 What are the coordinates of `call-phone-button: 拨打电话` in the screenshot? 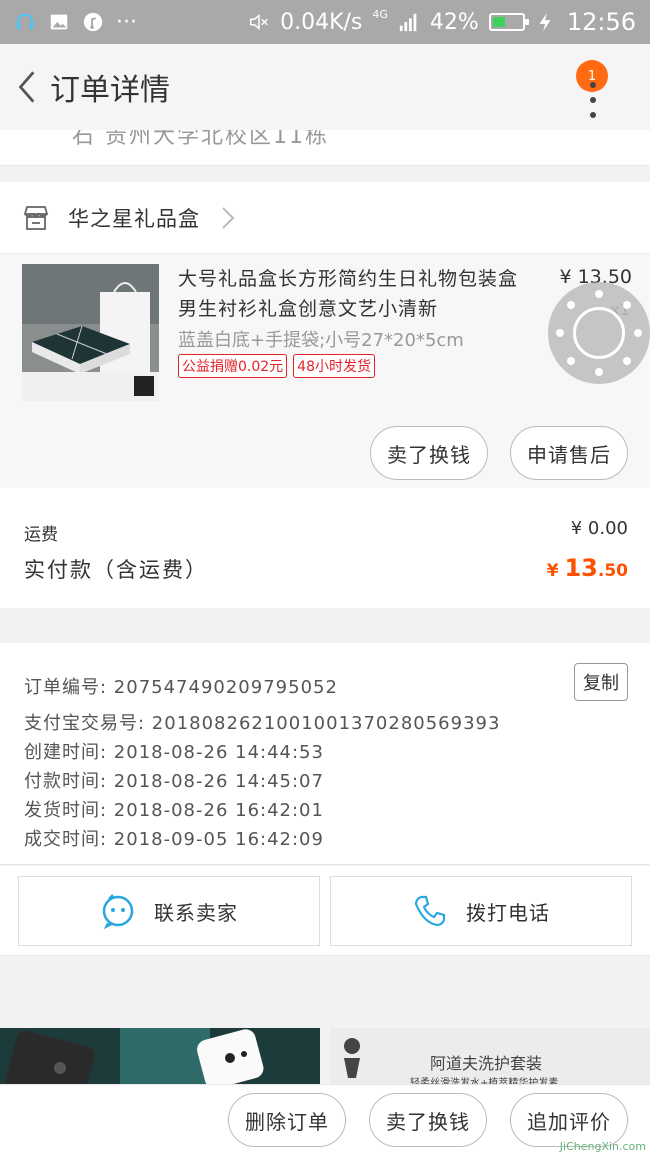 It's located at (481, 911).